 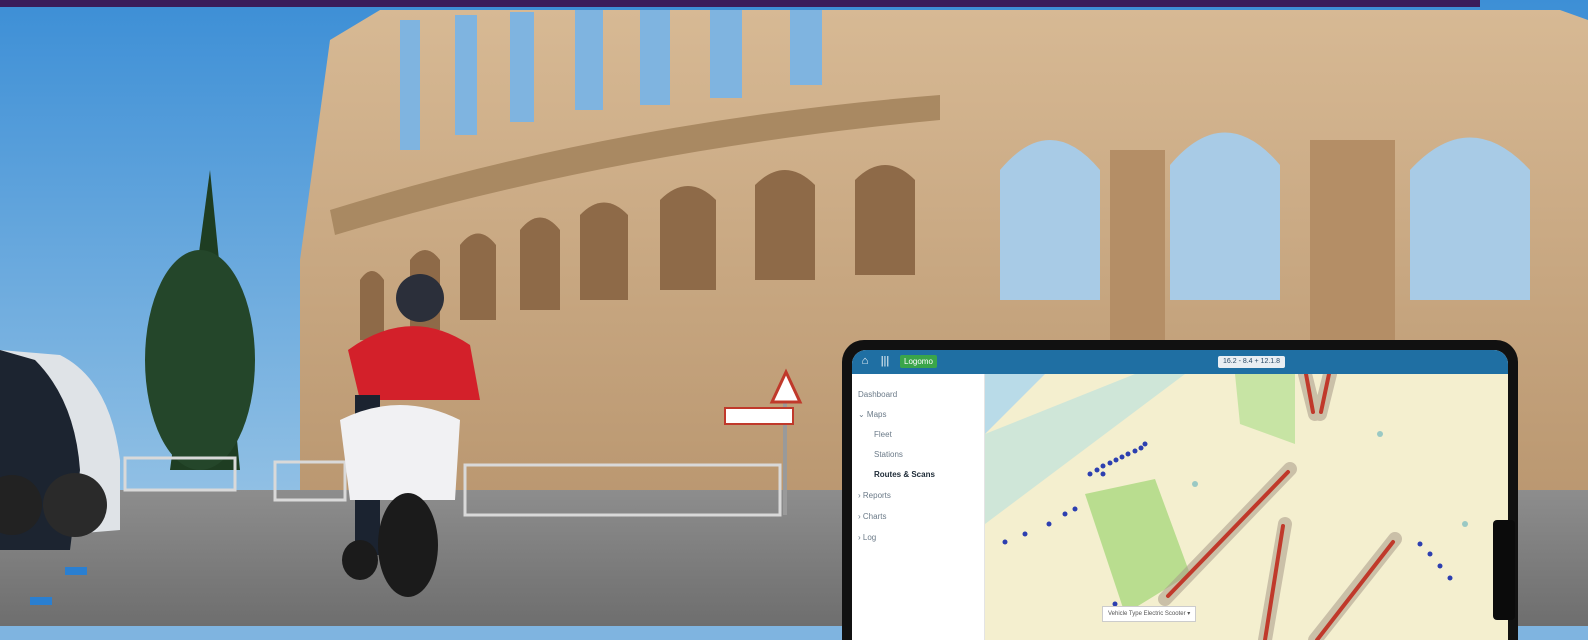 I want to click on menu-icon: |||, so click(x=885, y=361).